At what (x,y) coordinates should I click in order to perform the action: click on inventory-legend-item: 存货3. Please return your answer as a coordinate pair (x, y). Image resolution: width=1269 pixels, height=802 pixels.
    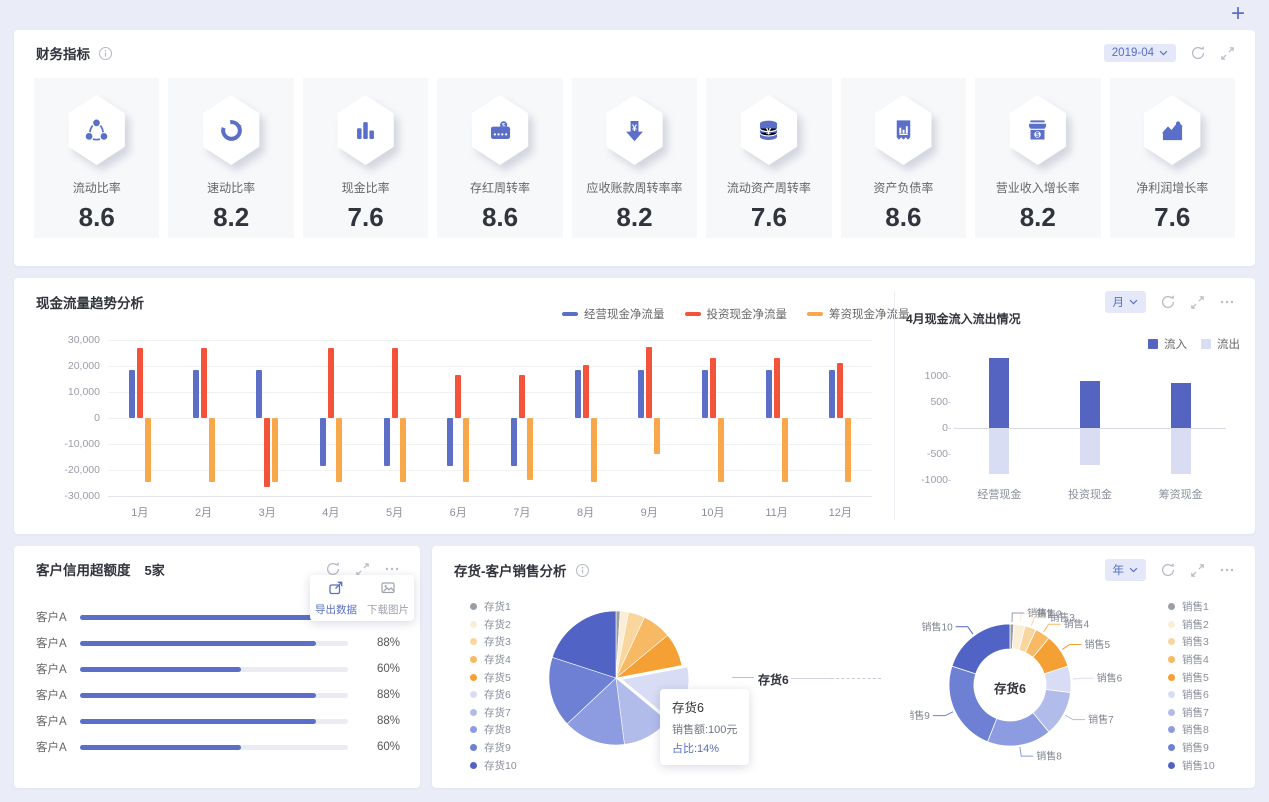
    Looking at the image, I should click on (505, 642).